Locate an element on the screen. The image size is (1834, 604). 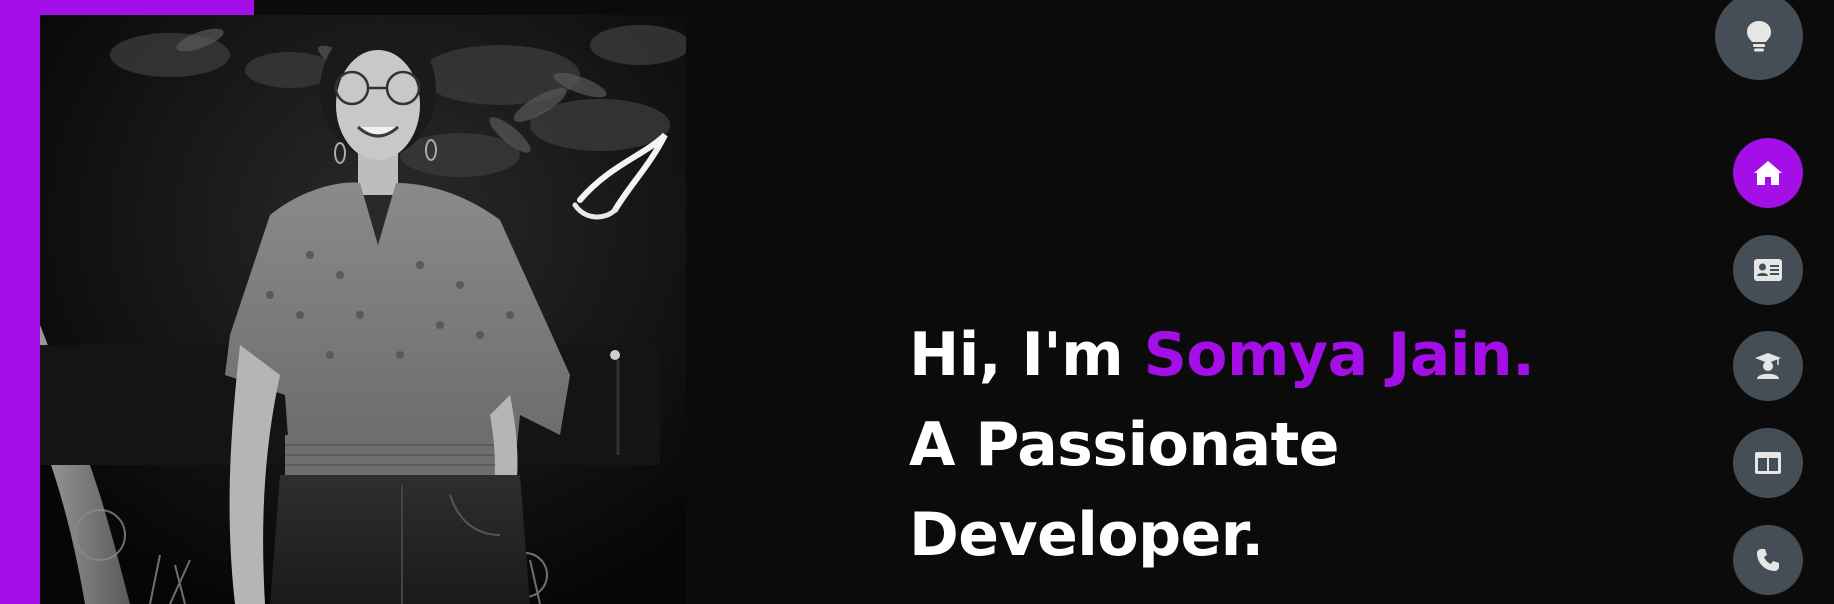
nav-home-button is located at coordinates (1768, 173).